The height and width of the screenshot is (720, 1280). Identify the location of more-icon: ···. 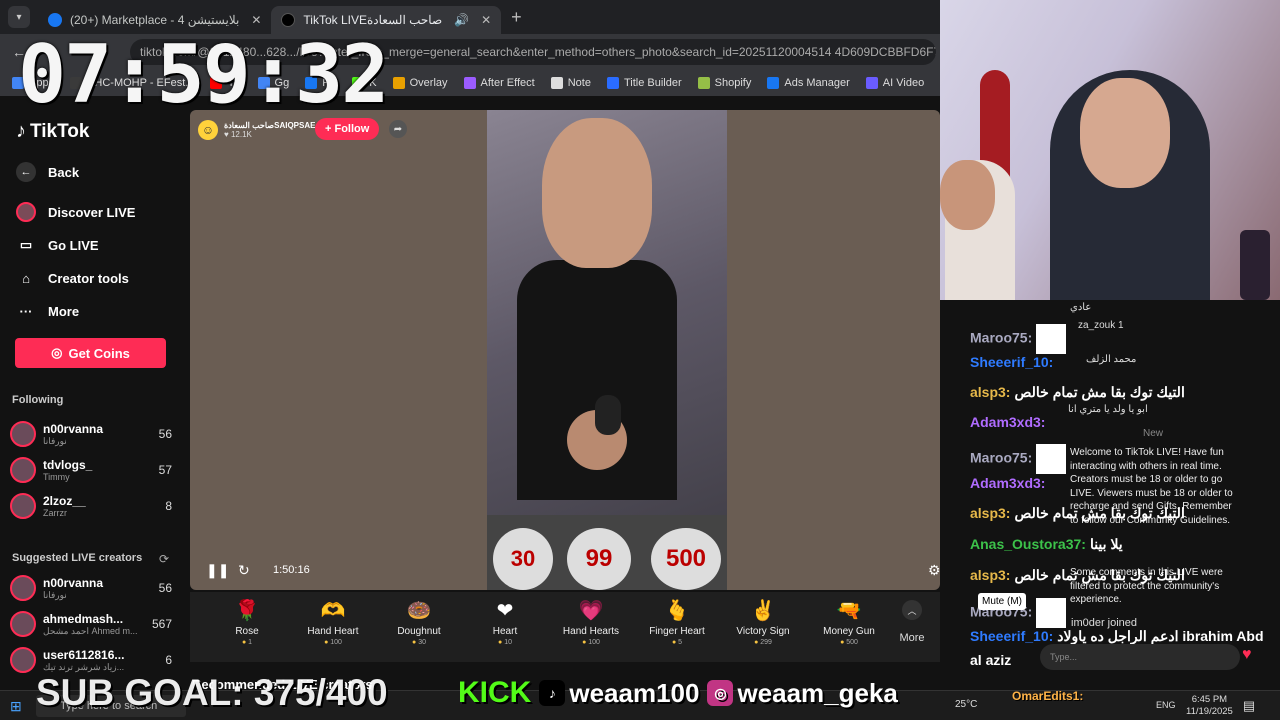
(26, 311).